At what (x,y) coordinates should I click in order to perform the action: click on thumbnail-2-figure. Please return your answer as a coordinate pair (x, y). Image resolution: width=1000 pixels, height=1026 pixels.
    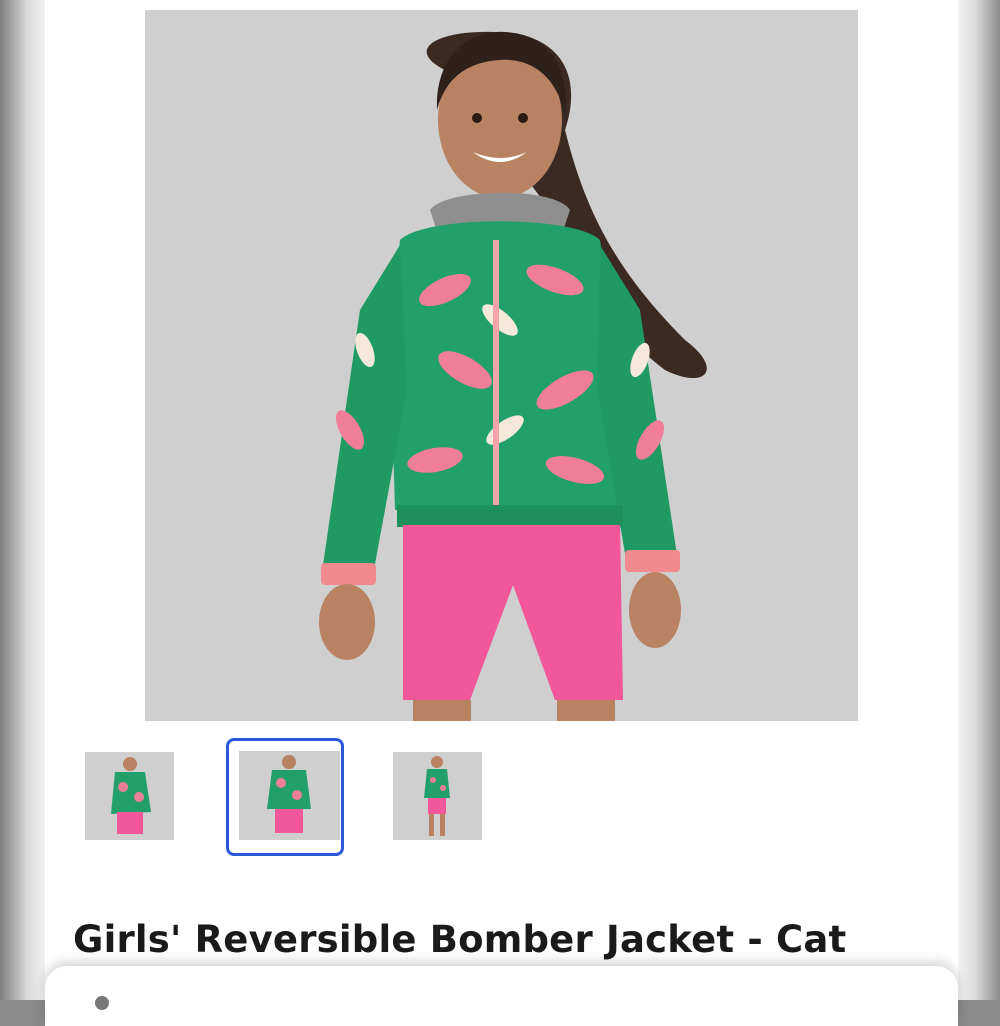
    Looking at the image, I should click on (289, 794).